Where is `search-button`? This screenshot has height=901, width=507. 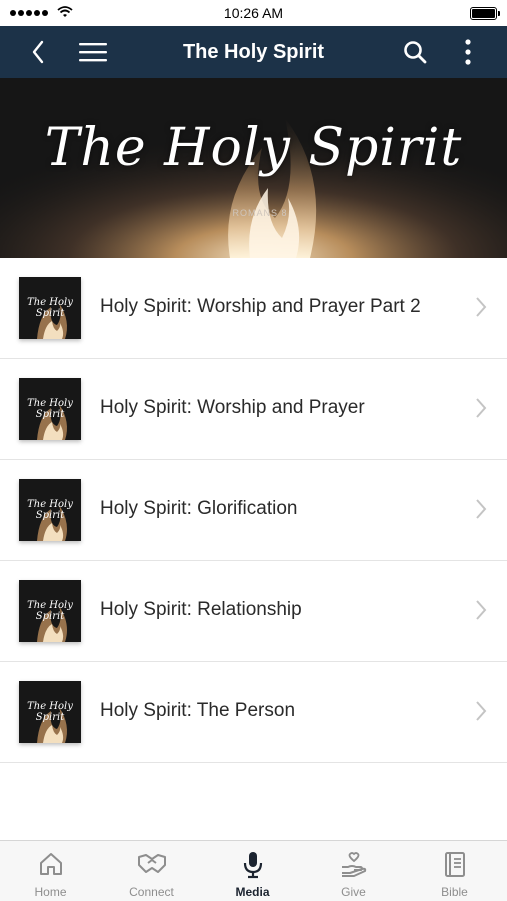 search-button is located at coordinates (415, 52).